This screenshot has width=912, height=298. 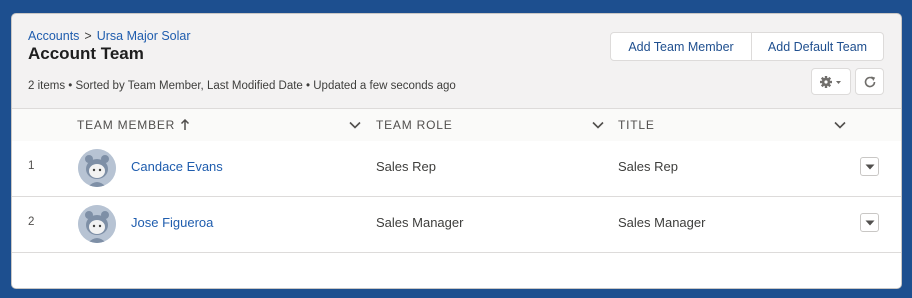 I want to click on team-role-cell: Sales Rep, so click(x=406, y=166).